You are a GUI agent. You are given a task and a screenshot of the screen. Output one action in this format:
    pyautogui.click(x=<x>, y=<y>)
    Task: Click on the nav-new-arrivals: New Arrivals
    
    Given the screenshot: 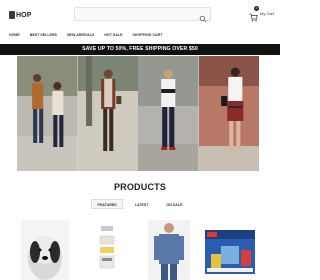 What is the action you would take?
    pyautogui.click(x=80, y=37)
    